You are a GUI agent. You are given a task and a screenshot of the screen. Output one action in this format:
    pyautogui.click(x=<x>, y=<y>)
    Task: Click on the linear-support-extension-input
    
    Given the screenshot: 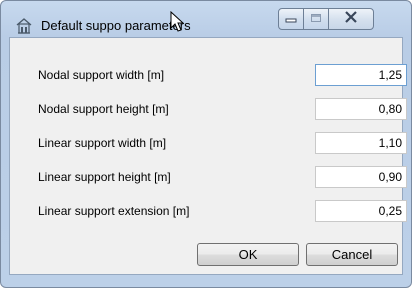 What is the action you would take?
    pyautogui.click(x=361, y=211)
    